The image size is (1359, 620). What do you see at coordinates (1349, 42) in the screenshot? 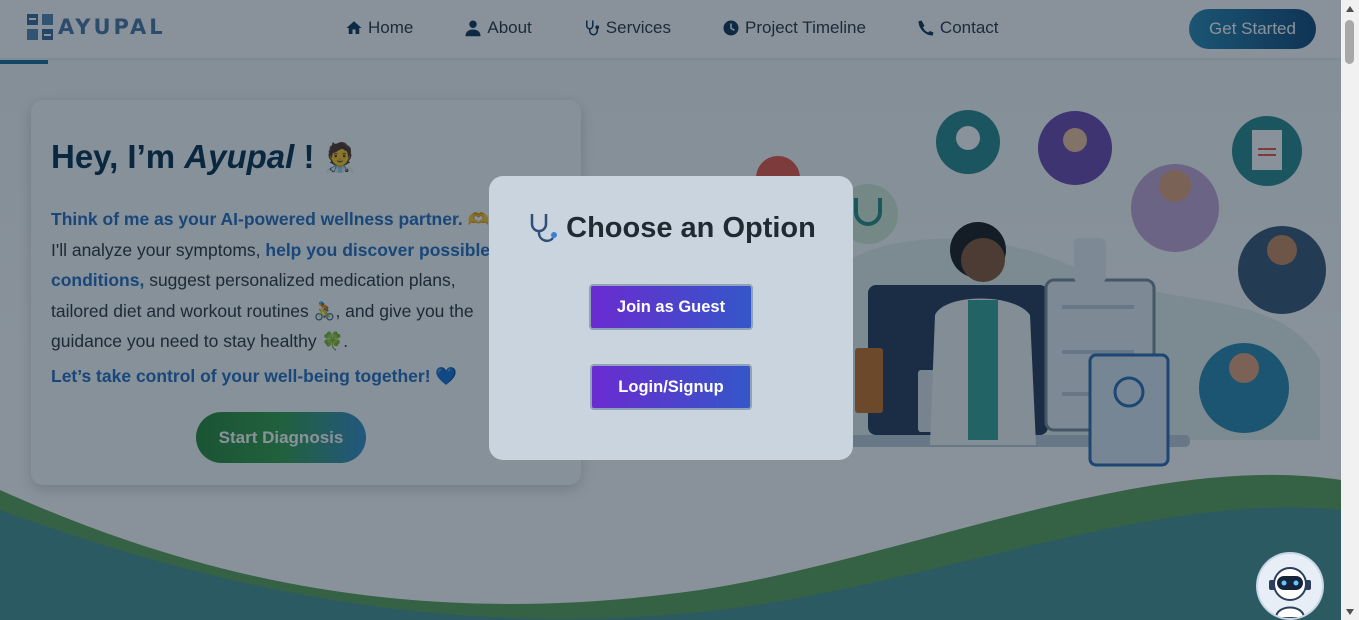
I see `scrollbar-thumb` at bounding box center [1349, 42].